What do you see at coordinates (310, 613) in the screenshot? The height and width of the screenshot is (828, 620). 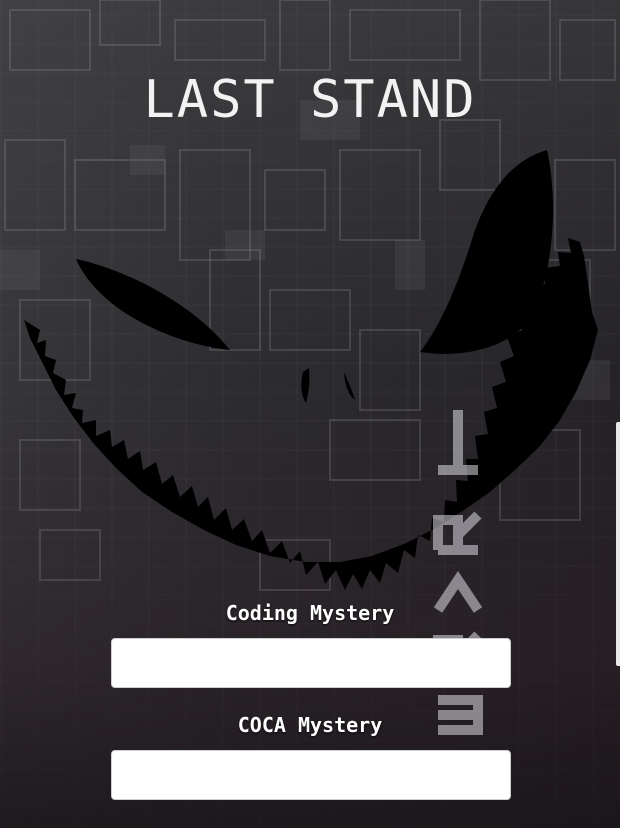 I see `coding-mystery-label: Coding Mystery` at bounding box center [310, 613].